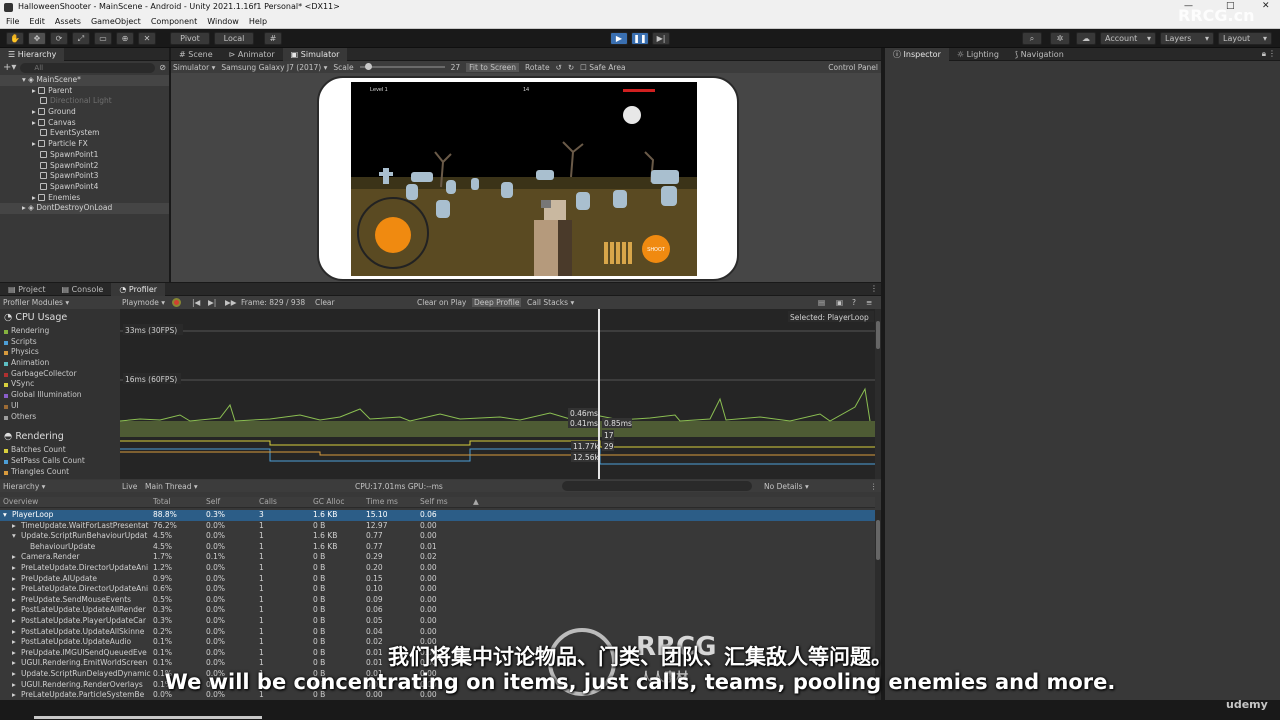  Describe the element at coordinates (125, 38) in the screenshot. I see `transform-tool-icon: ⊕` at that location.